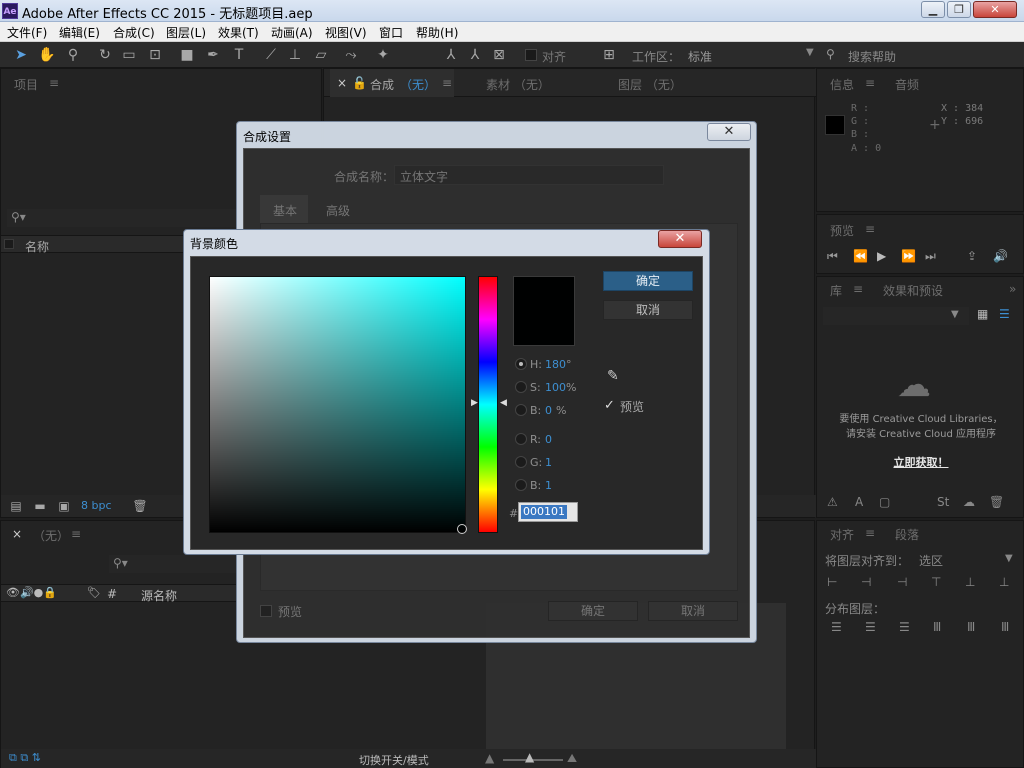 The height and width of the screenshot is (768, 1024). What do you see at coordinates (359, 83) in the screenshot?
I see `lock-icon: 🔓` at bounding box center [359, 83].